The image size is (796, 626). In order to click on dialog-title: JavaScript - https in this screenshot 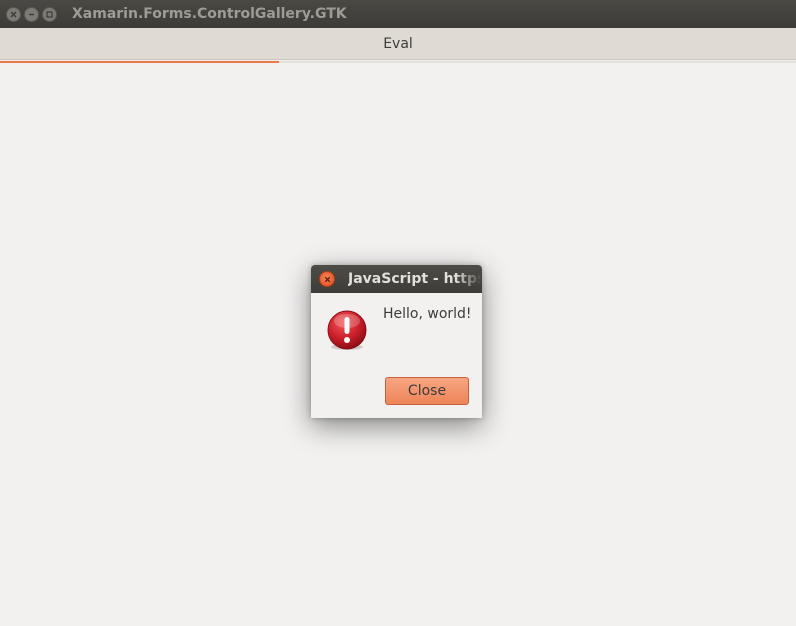, I will do `click(415, 279)`.